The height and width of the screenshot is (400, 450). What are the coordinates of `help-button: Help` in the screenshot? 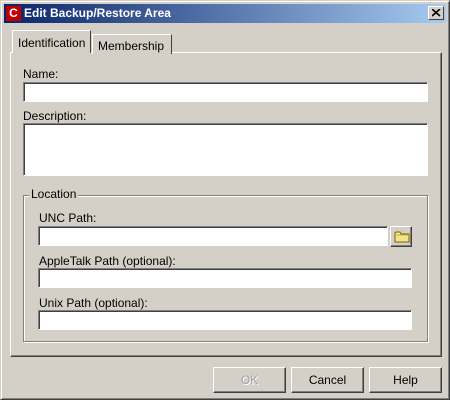 It's located at (405, 380).